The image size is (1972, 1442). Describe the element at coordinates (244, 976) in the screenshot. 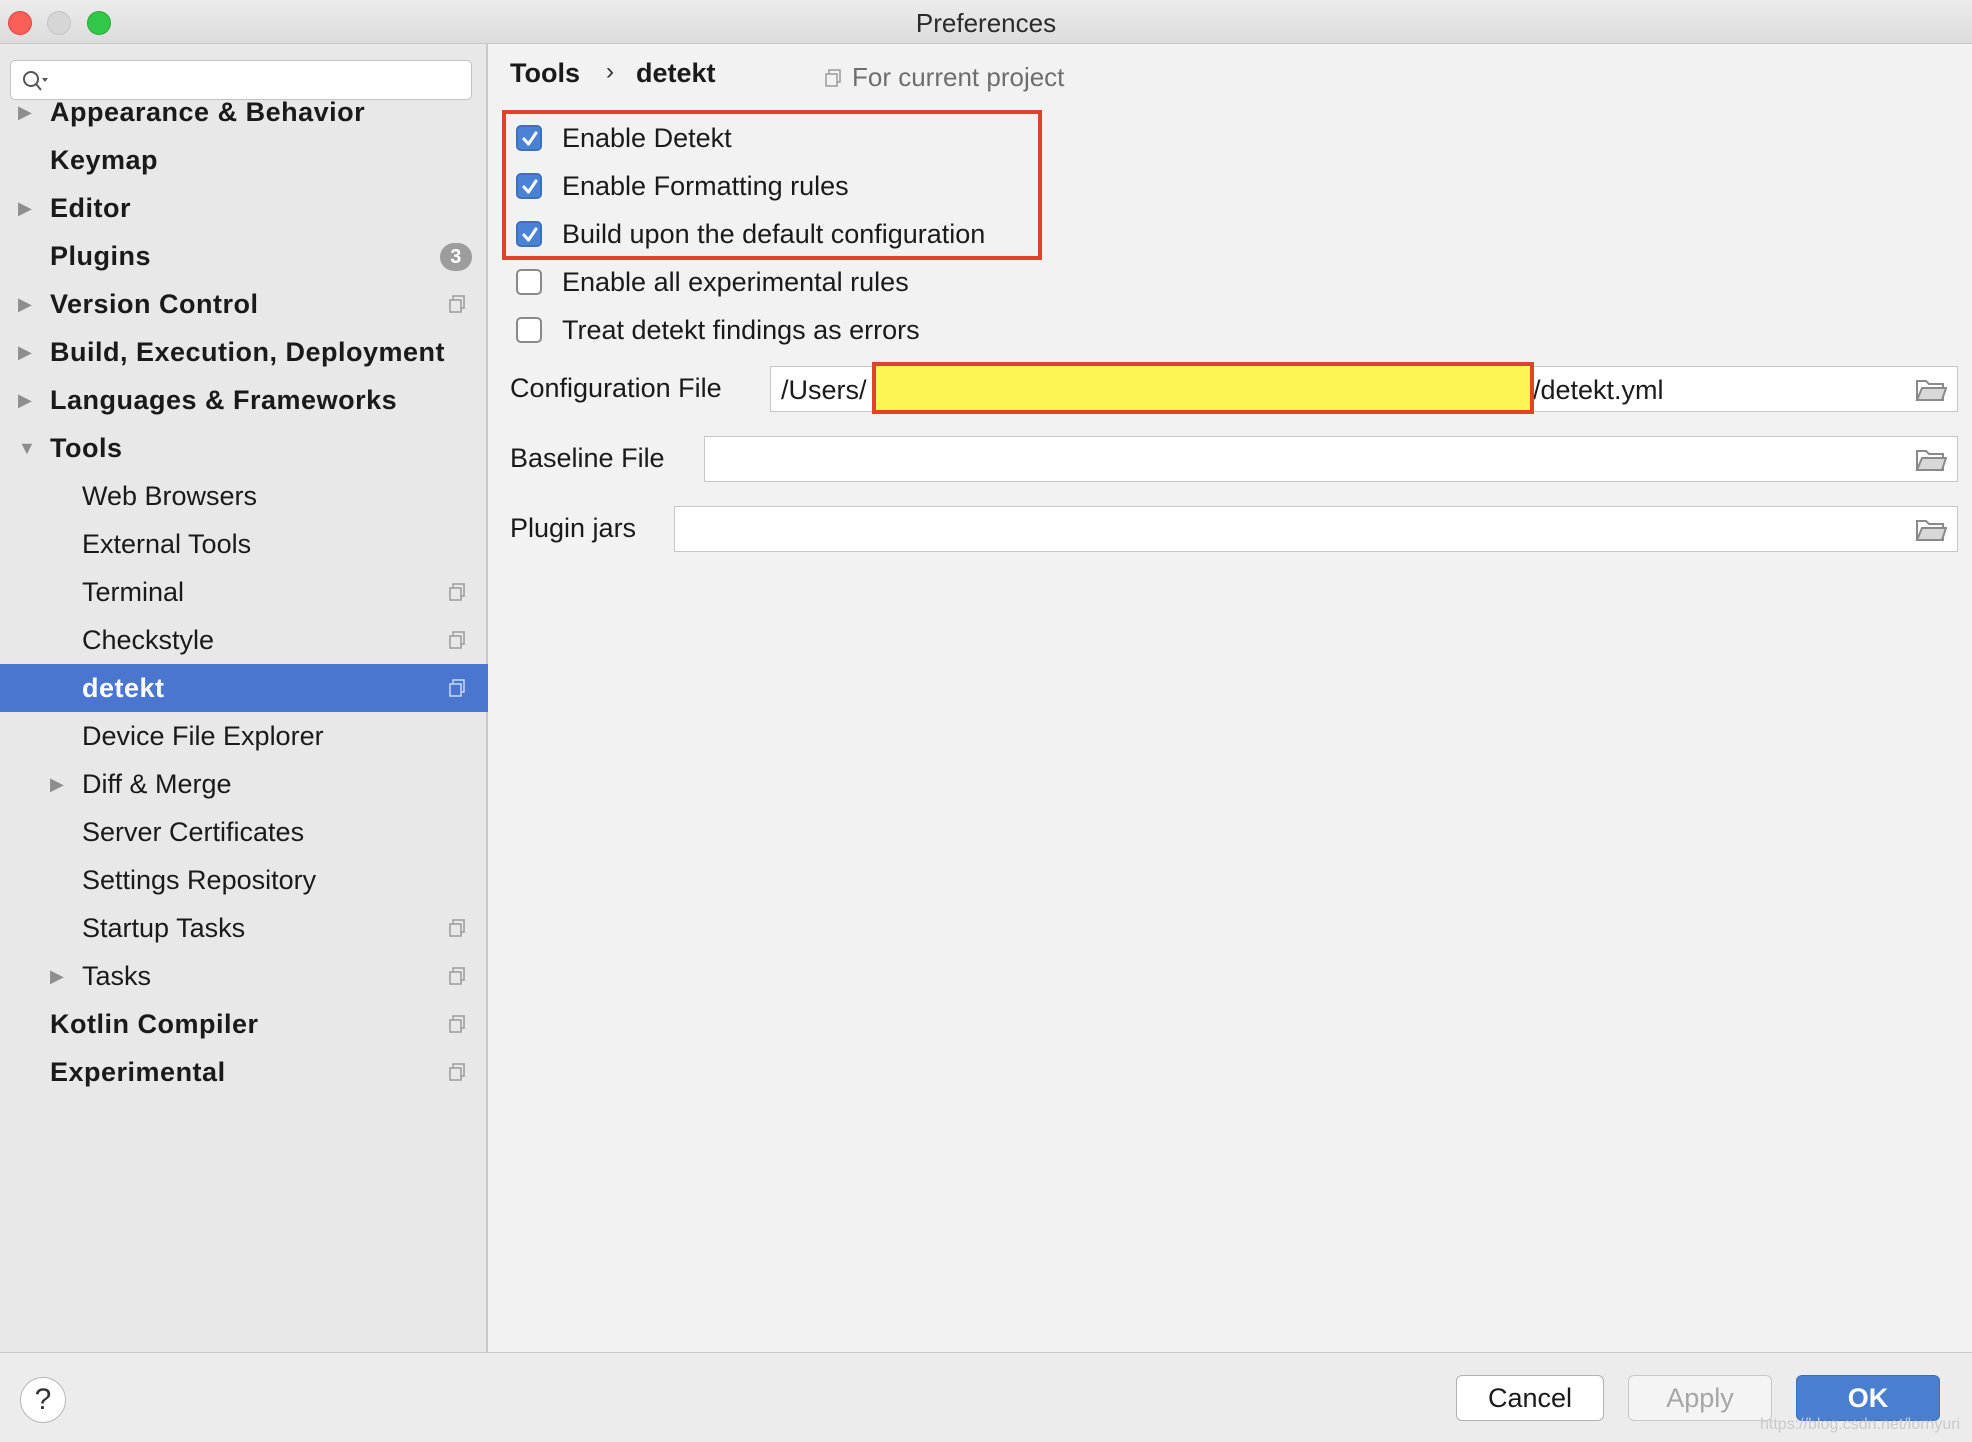

I see `sidebar-item-tasks: ▶ Tasks` at that location.